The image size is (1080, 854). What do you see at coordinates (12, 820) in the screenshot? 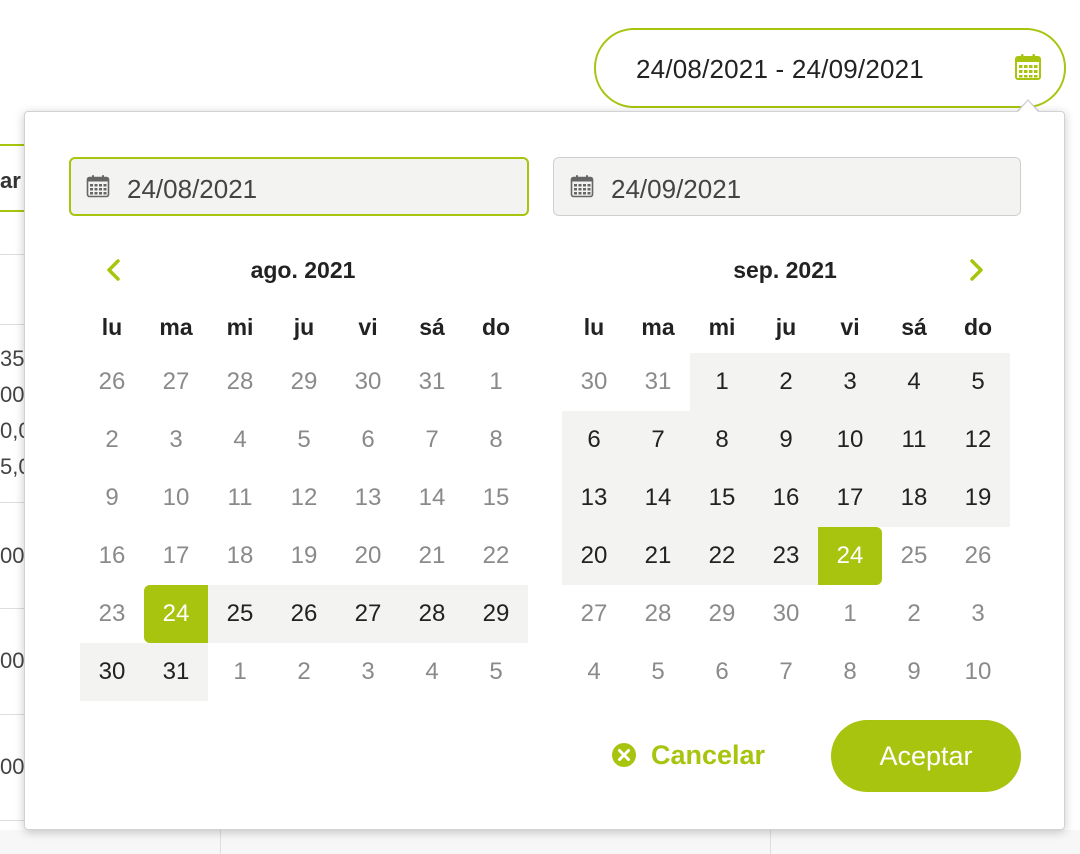
I see `background-divider` at bounding box center [12, 820].